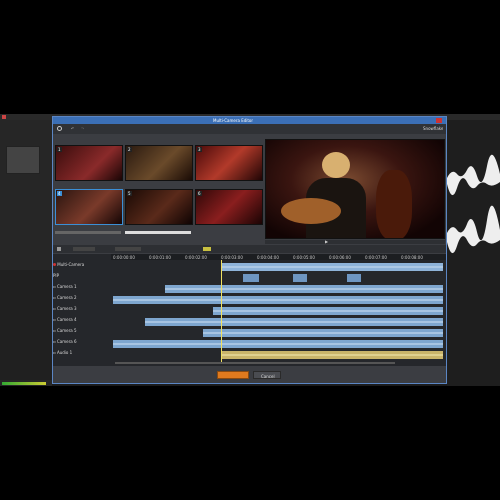 The width and height of the screenshot is (500, 500). What do you see at coordinates (473, 204) in the screenshot?
I see `audio-waveform-display` at bounding box center [473, 204].